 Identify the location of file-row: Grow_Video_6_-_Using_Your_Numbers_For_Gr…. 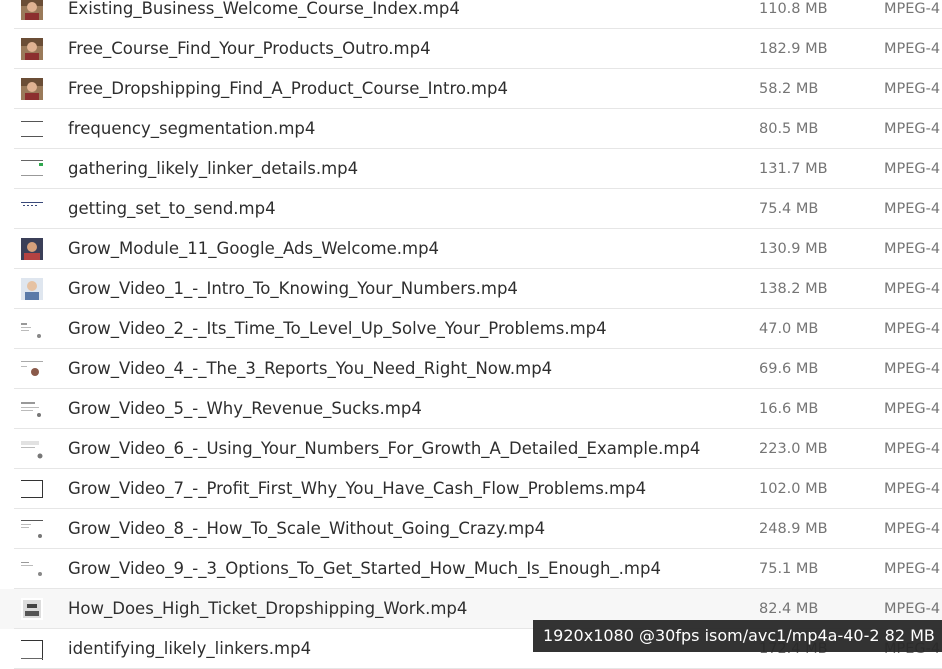
(471, 449).